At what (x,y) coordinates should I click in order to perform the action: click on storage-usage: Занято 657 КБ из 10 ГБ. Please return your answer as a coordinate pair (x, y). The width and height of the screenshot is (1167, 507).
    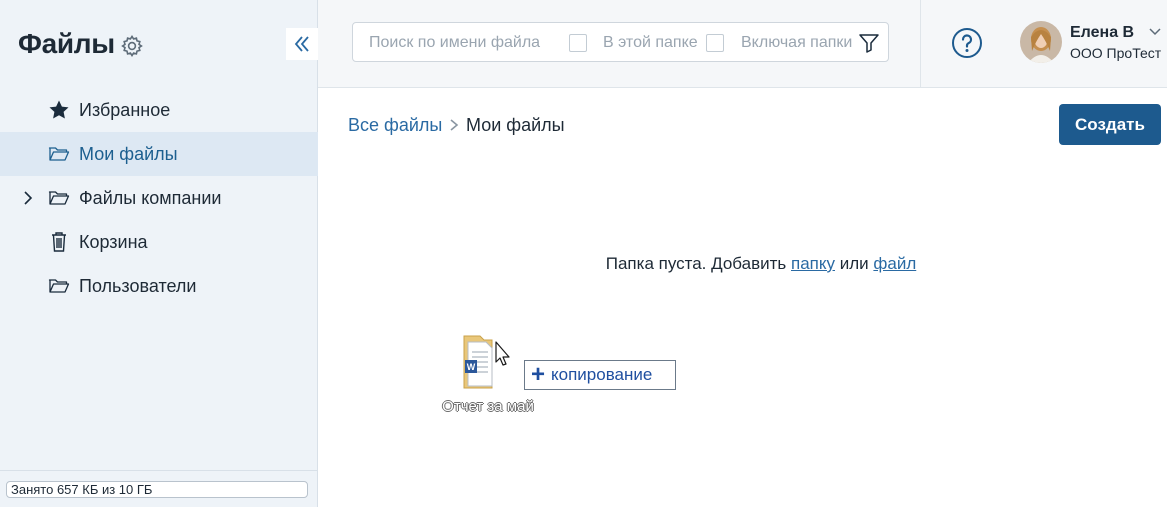
    Looking at the image, I should click on (159, 488).